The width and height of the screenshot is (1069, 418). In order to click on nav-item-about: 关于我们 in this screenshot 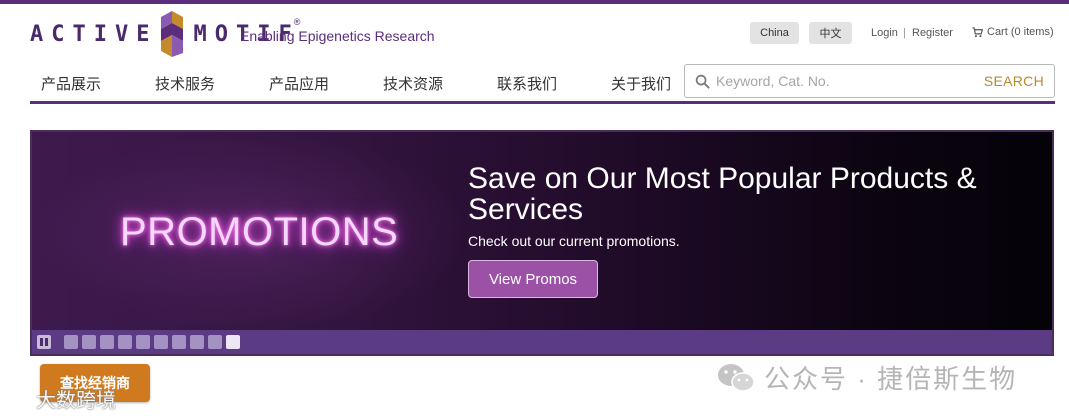, I will do `click(641, 83)`.